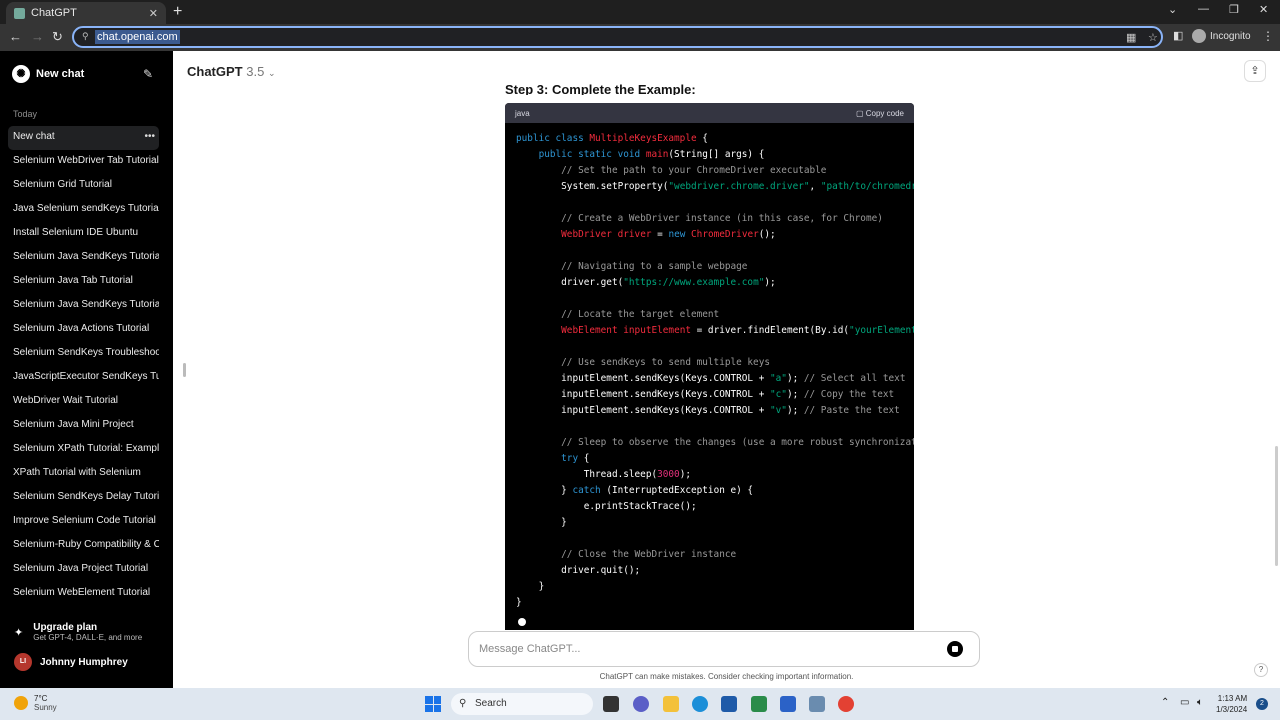 The height and width of the screenshot is (720, 1280). I want to click on new-tab-icon: +, so click(177, 12).